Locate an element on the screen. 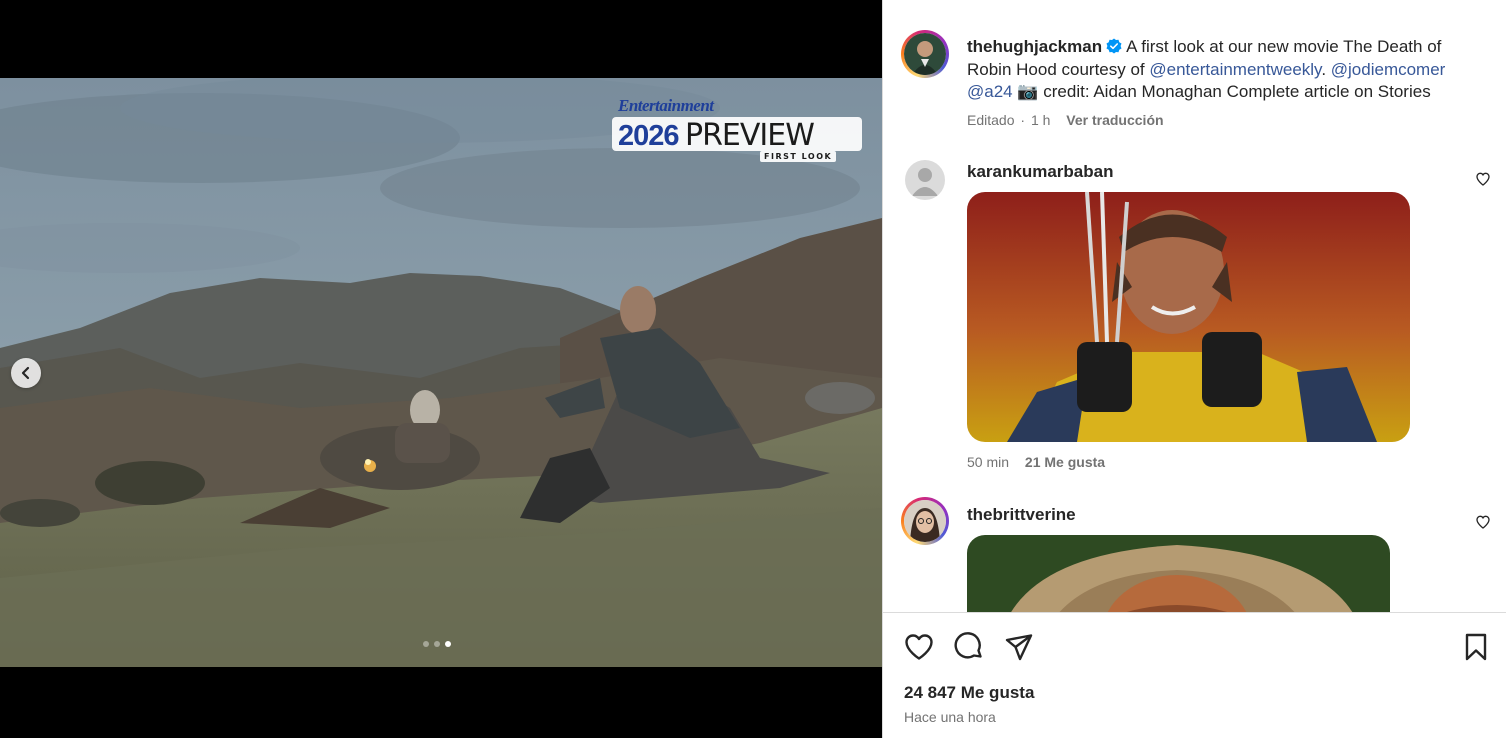 The image size is (1506, 738). bookmark-icon is located at coordinates (1476, 647).